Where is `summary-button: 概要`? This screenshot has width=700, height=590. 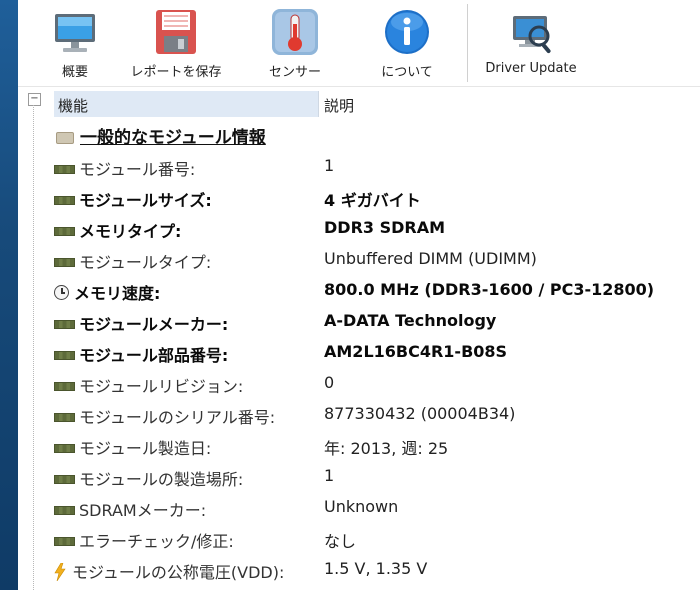 summary-button: 概要 is located at coordinates (75, 43).